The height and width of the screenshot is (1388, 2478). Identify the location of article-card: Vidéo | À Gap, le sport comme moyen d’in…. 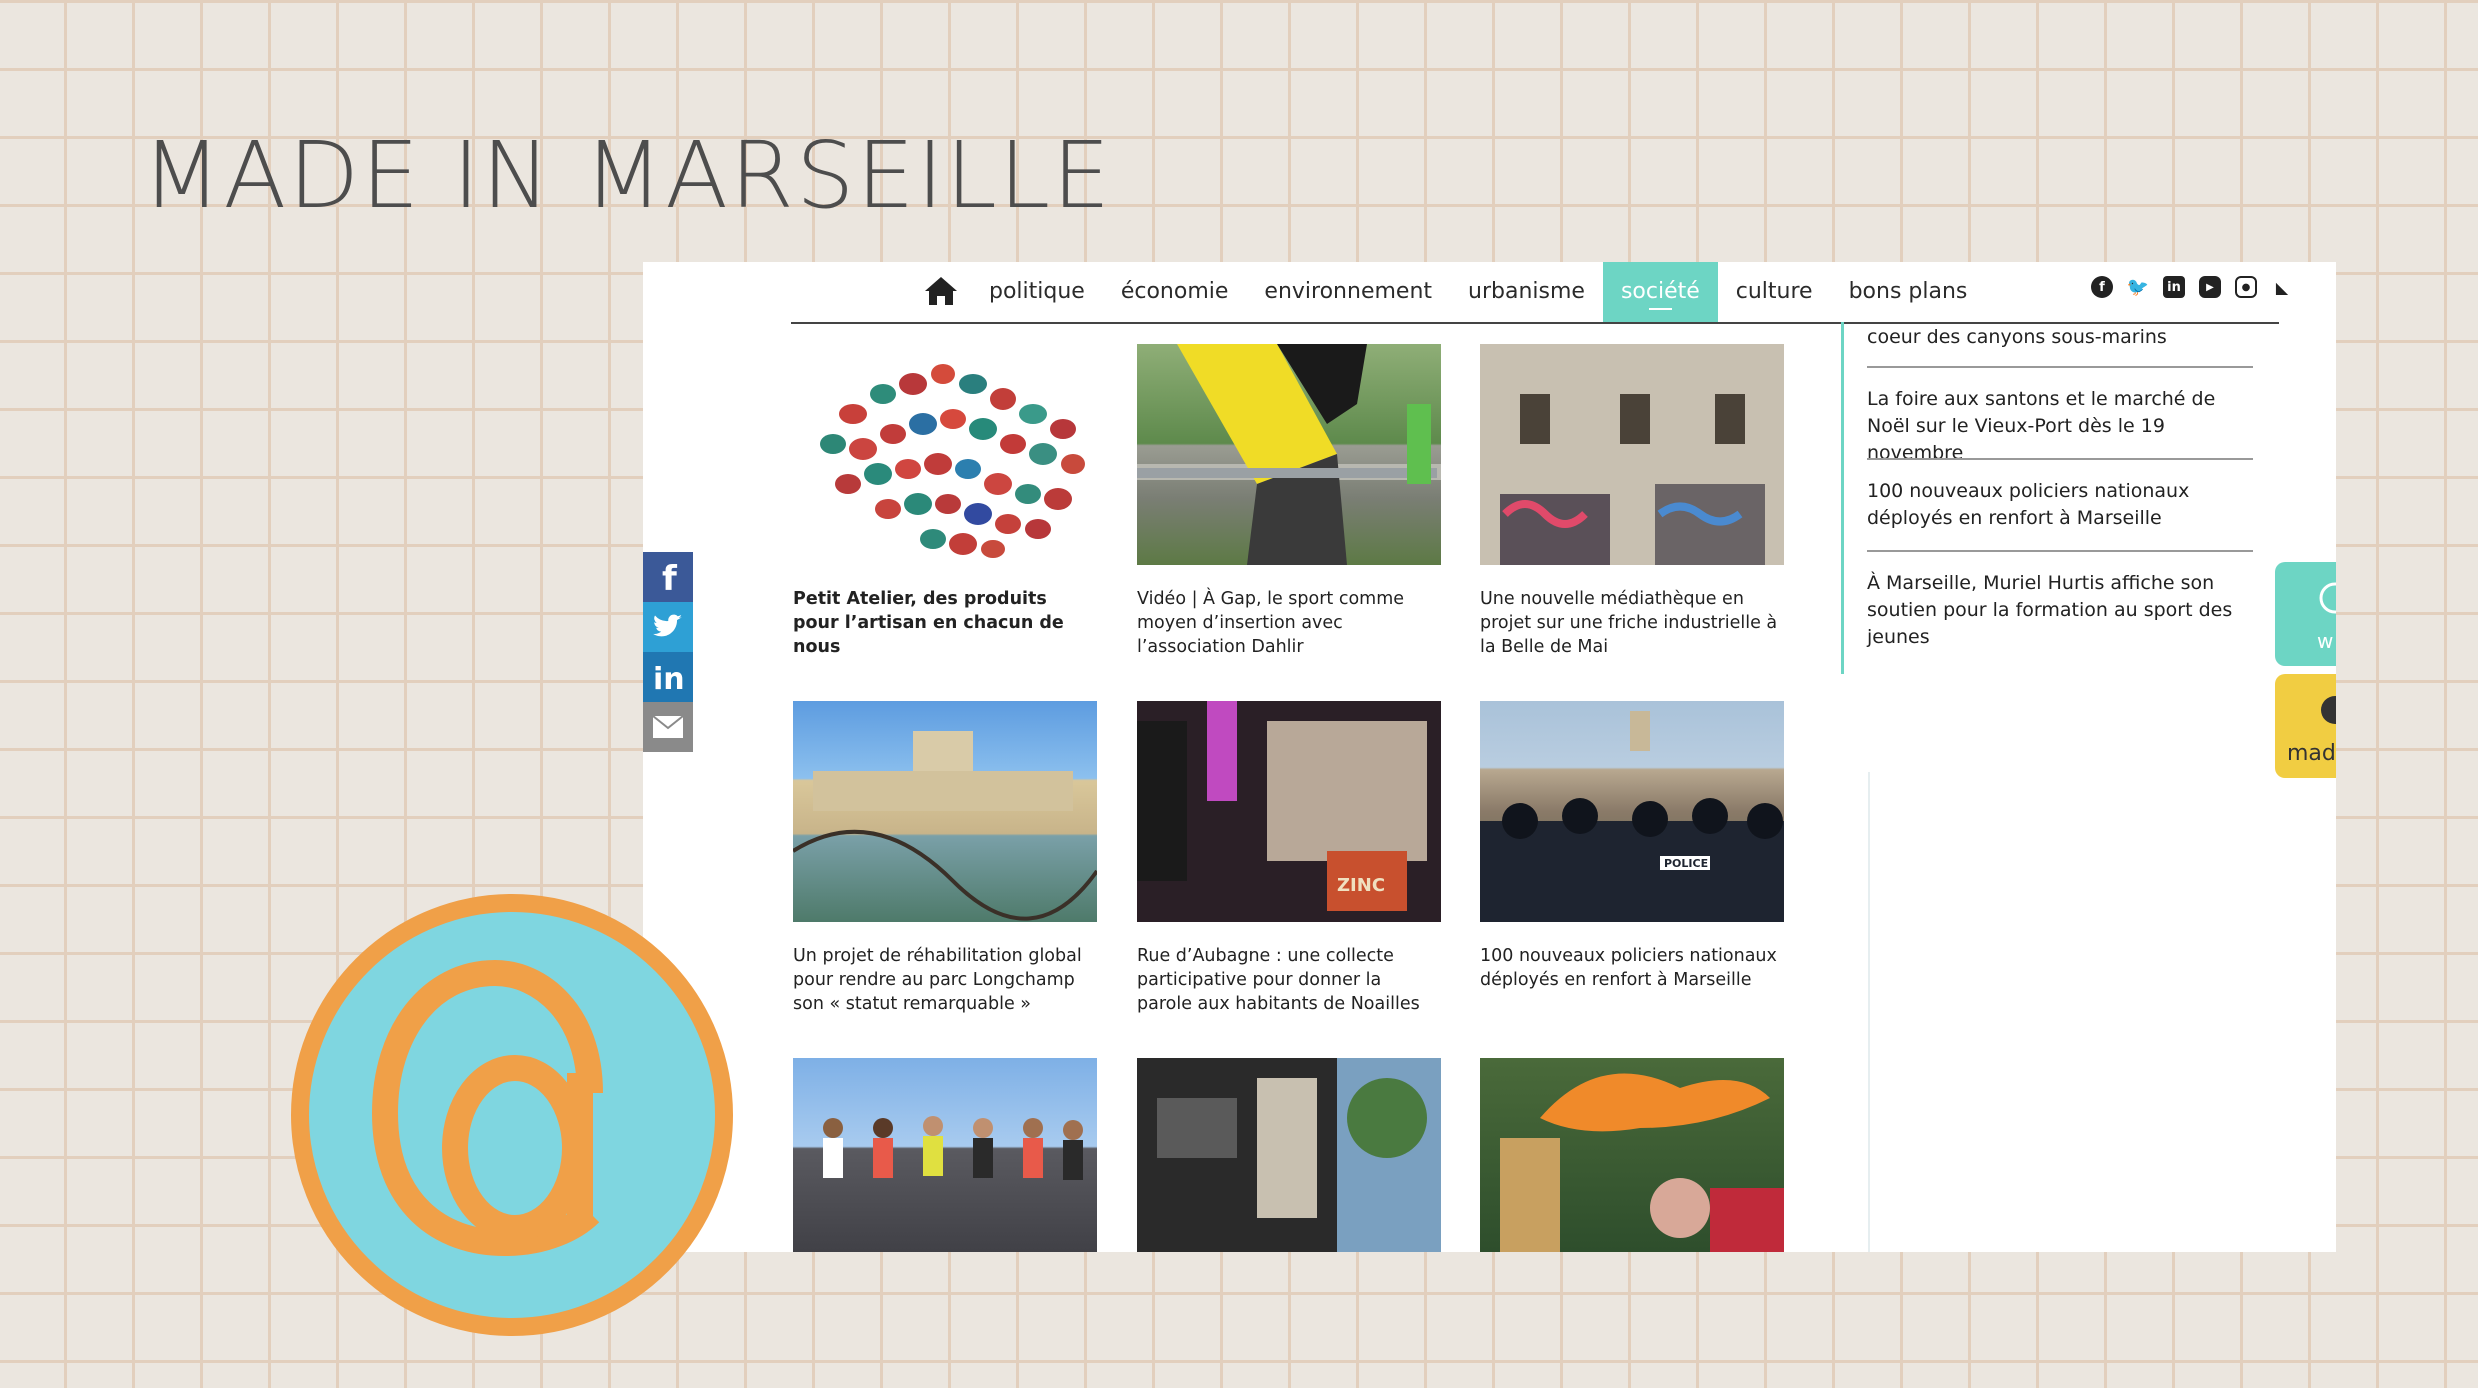
(1289, 501).